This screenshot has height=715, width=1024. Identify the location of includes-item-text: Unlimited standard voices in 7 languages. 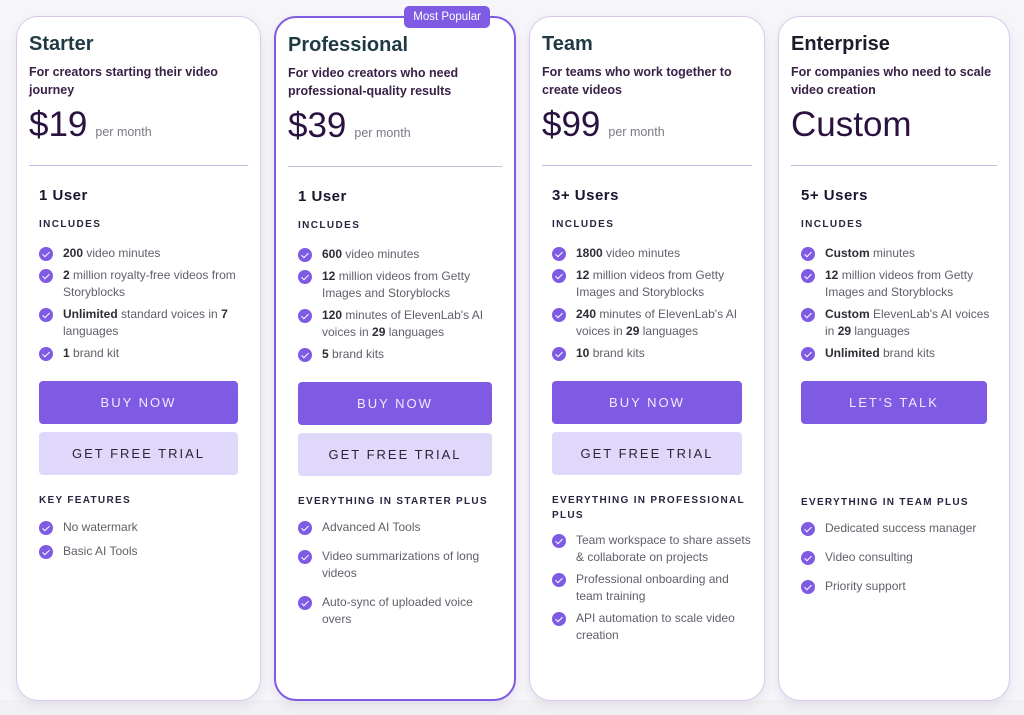
(145, 322).